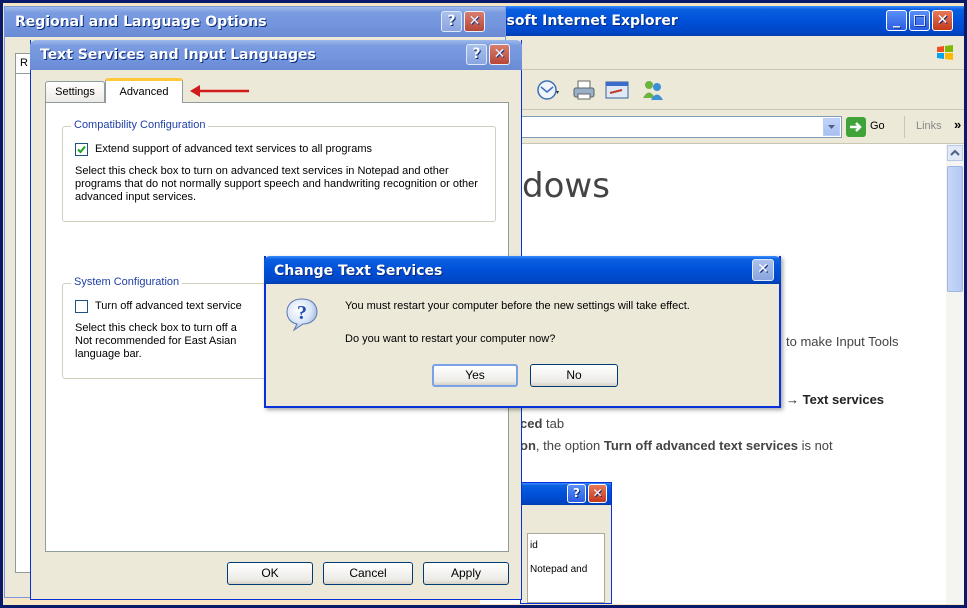  I want to click on ie-title-text: rosoft Internet Explorer, so click(584, 21).